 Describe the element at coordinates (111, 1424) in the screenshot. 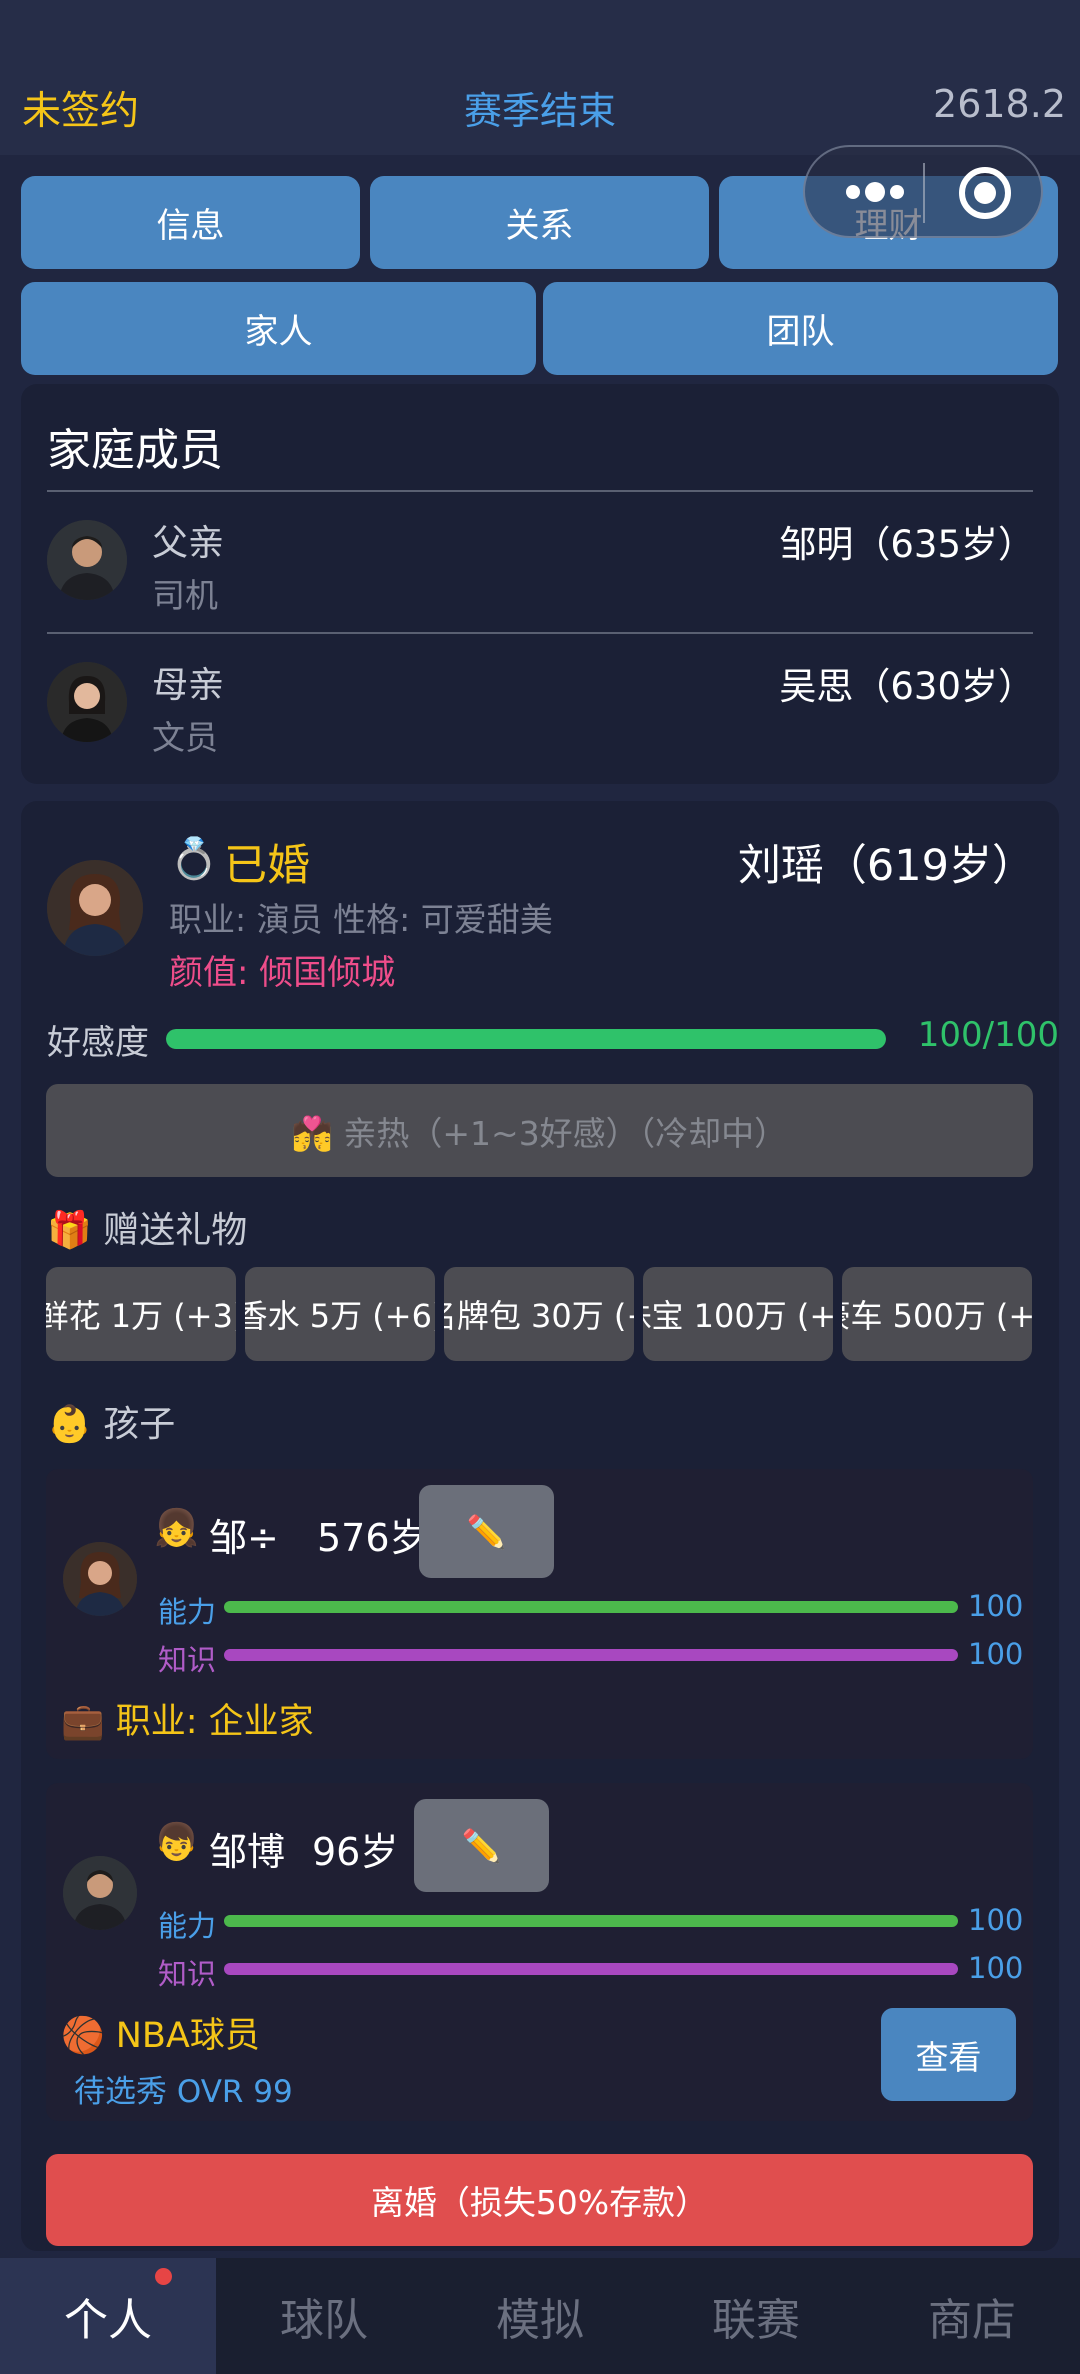

I see `children-section-title: 👶 孩子` at that location.